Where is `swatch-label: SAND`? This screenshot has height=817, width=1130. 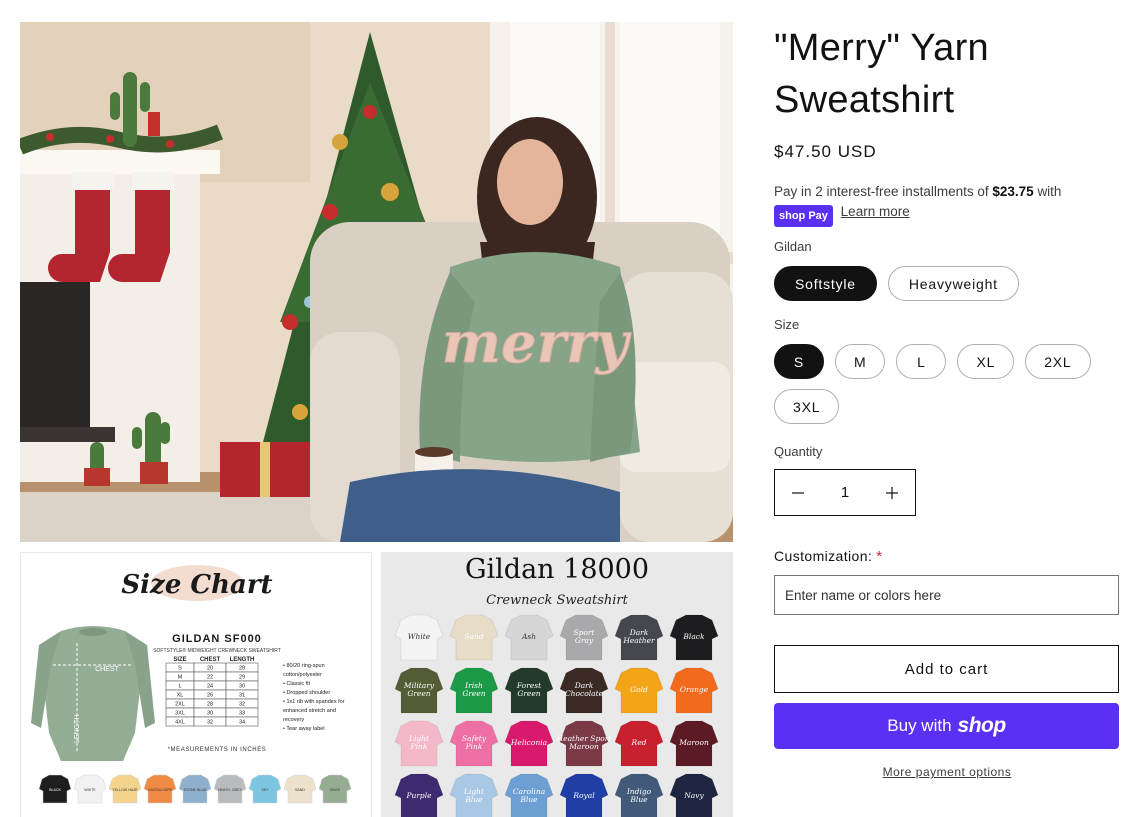
swatch-label: SAND is located at coordinates (300, 790).